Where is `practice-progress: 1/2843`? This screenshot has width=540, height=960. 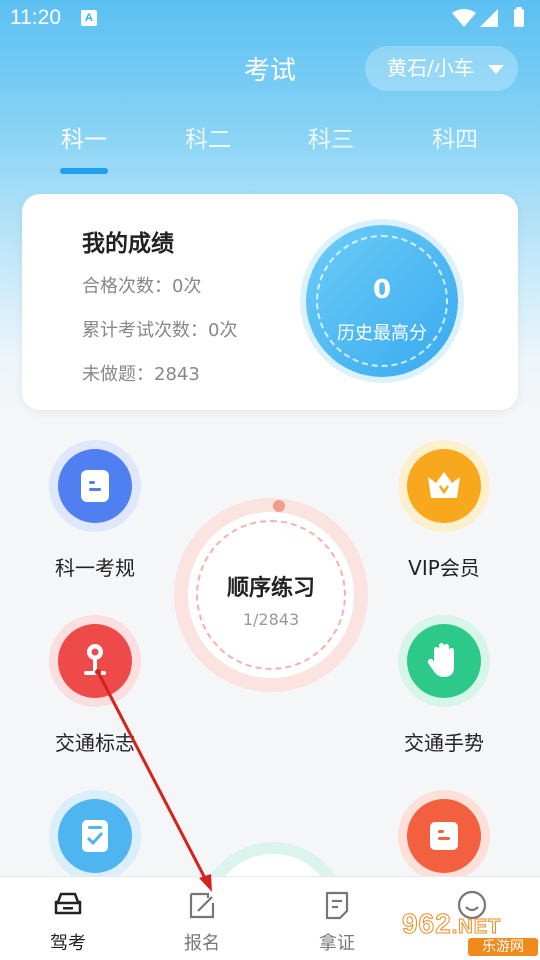
practice-progress: 1/2843 is located at coordinates (271, 619).